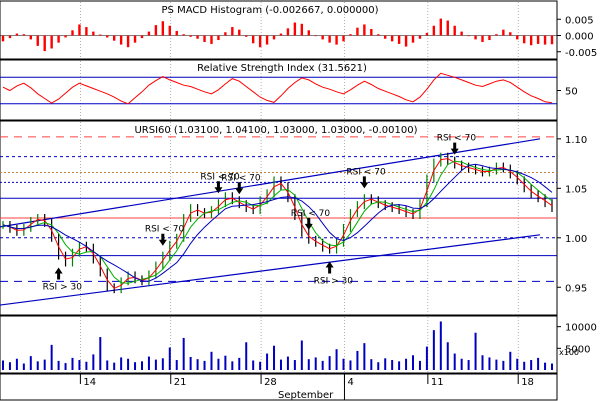  What do you see at coordinates (581, 53) in the screenshot?
I see `macd-tick-label: -0.005` at bounding box center [581, 53].